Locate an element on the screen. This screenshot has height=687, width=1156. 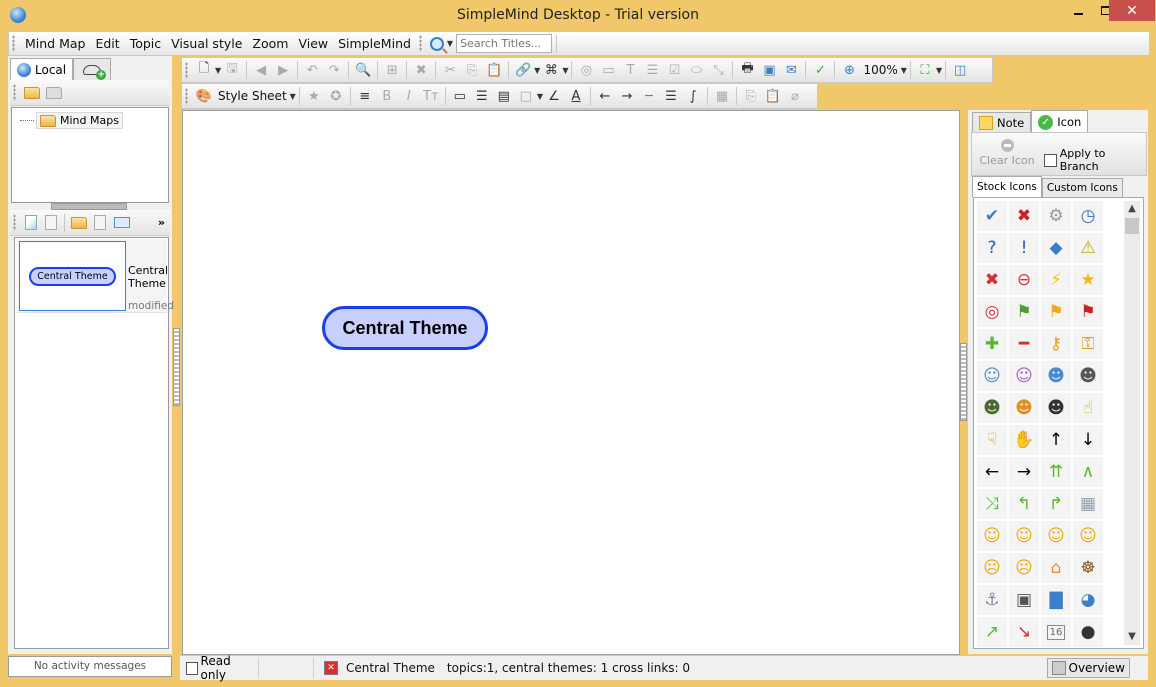
stock-icon-flag-orange: ⚑ is located at coordinates (1056, 312).